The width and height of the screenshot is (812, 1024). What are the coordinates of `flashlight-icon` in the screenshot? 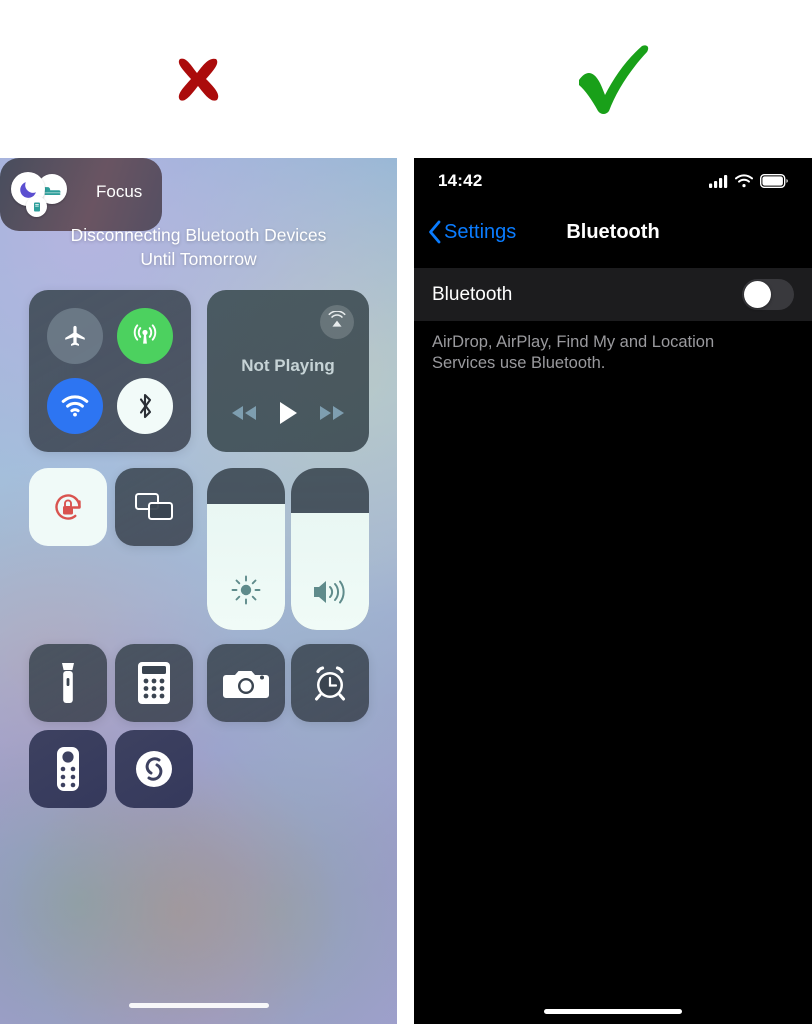 It's located at (68, 683).